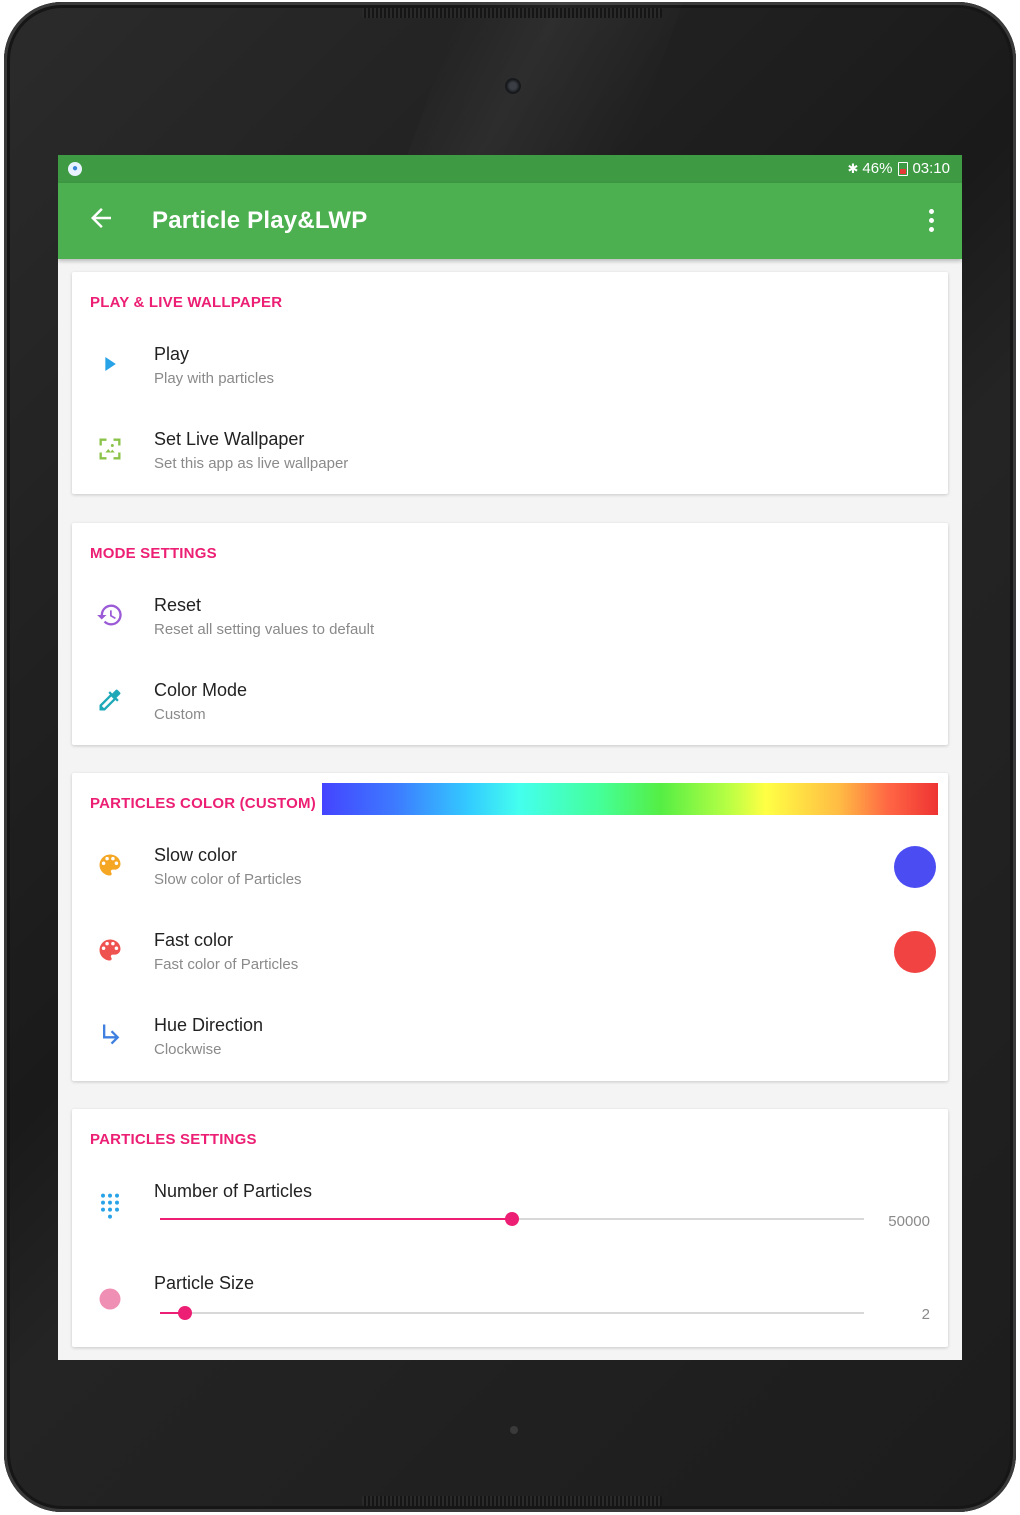 Image resolution: width=1020 pixels, height=1515 pixels. Describe the element at coordinates (194, 940) in the screenshot. I see `pref-title: Fast color` at that location.